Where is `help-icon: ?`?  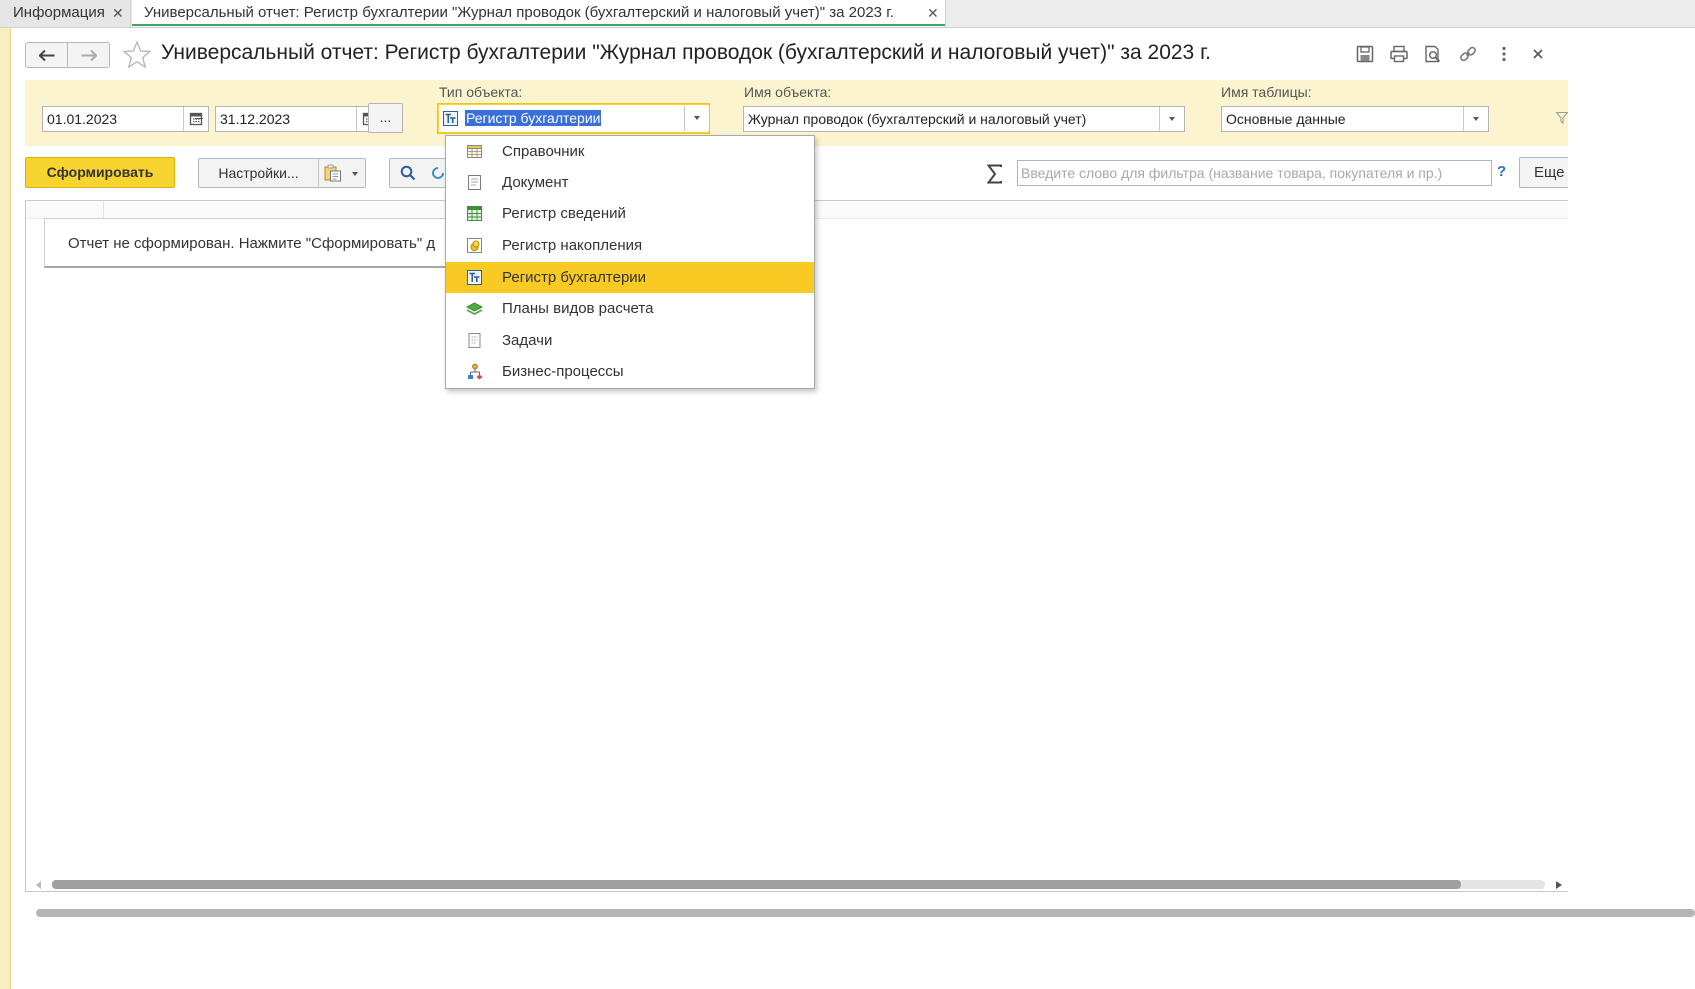
help-icon: ? is located at coordinates (1501, 171).